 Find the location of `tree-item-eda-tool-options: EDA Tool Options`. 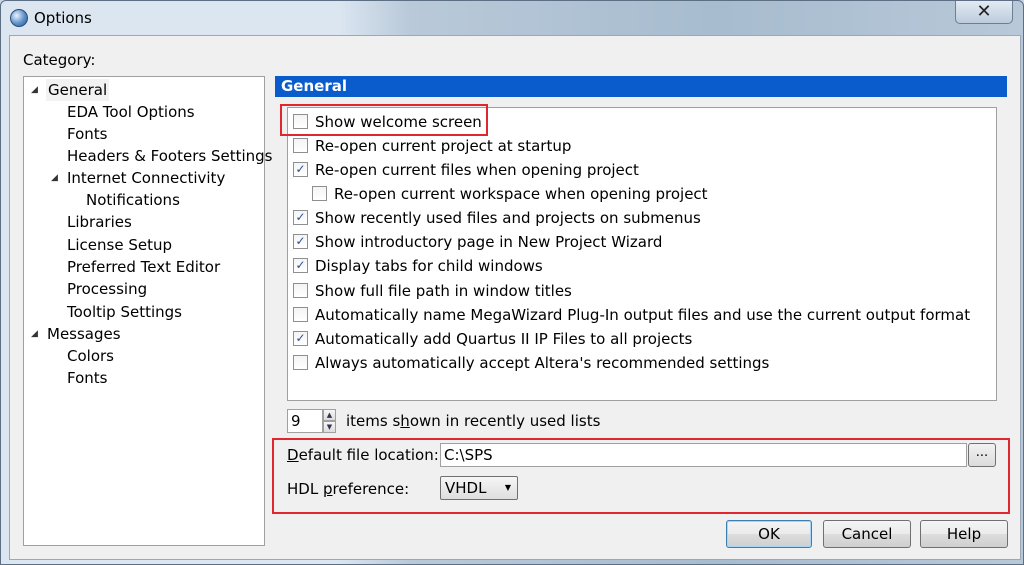

tree-item-eda-tool-options: EDA Tool Options is located at coordinates (131, 112).